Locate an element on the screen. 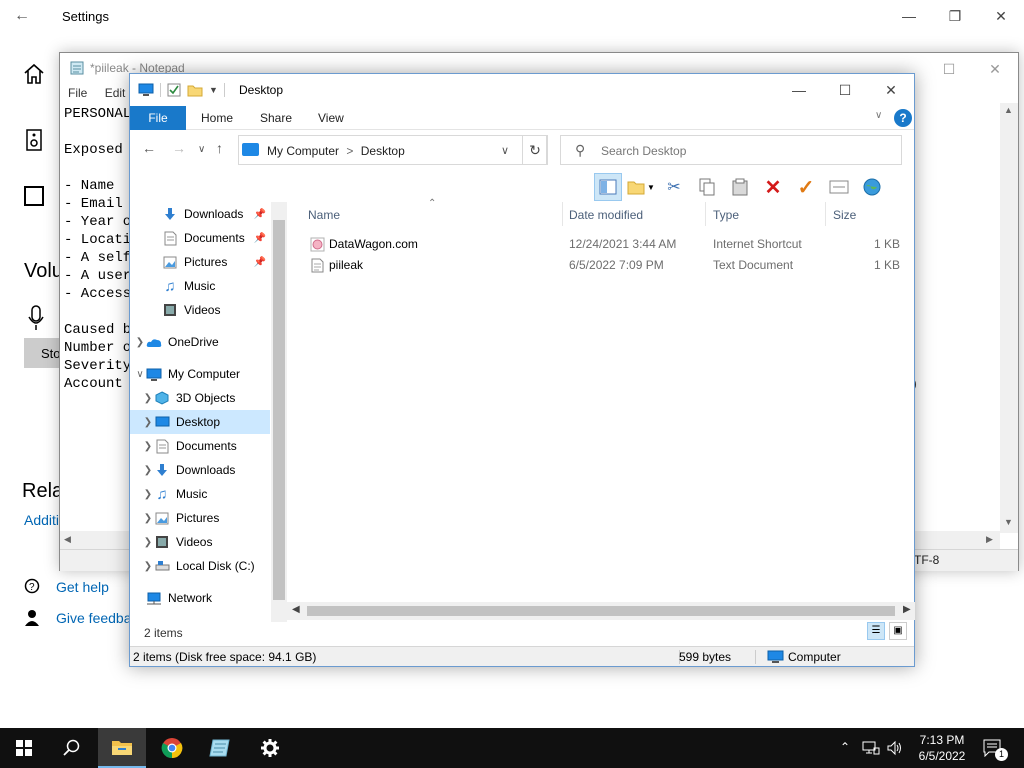 Image resolution: width=1024 pixels, height=768 pixels. navigation-scrollbar is located at coordinates (279, 412).